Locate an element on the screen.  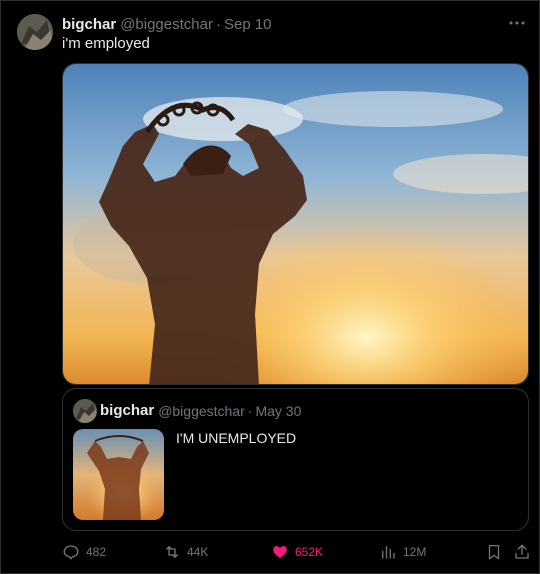
avatar is located at coordinates (35, 32).